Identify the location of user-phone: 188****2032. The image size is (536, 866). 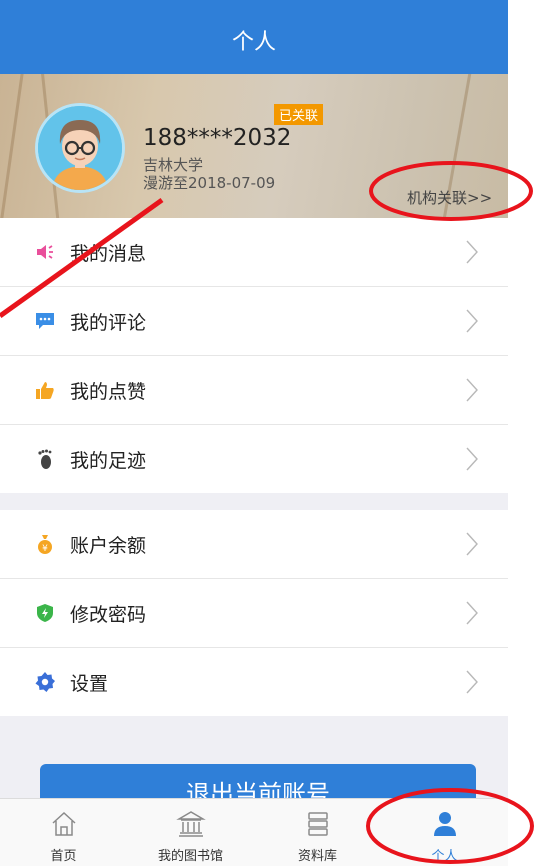
(217, 138).